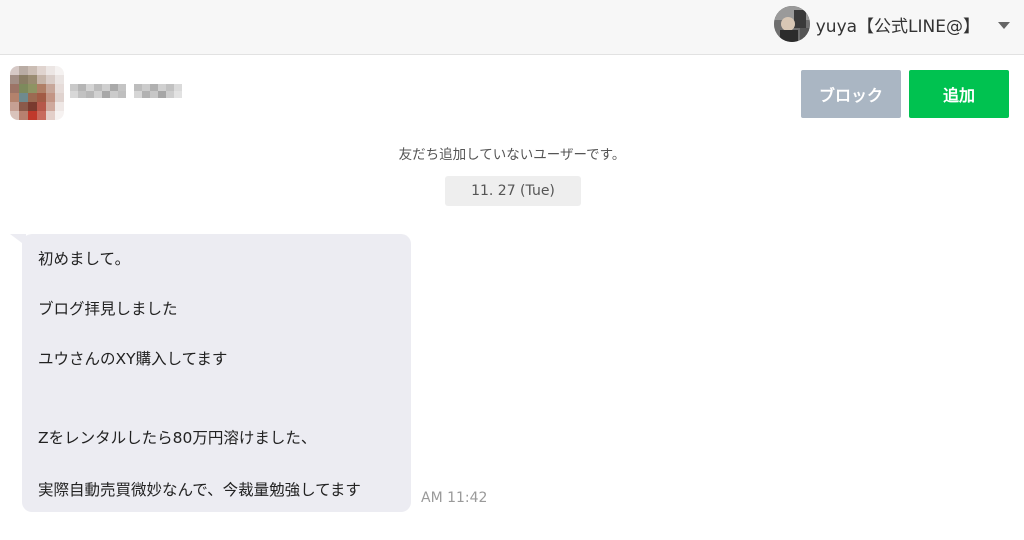 This screenshot has width=1024, height=540. Describe the element at coordinates (37, 93) in the screenshot. I see `blurred-user-avatar-icon` at that location.